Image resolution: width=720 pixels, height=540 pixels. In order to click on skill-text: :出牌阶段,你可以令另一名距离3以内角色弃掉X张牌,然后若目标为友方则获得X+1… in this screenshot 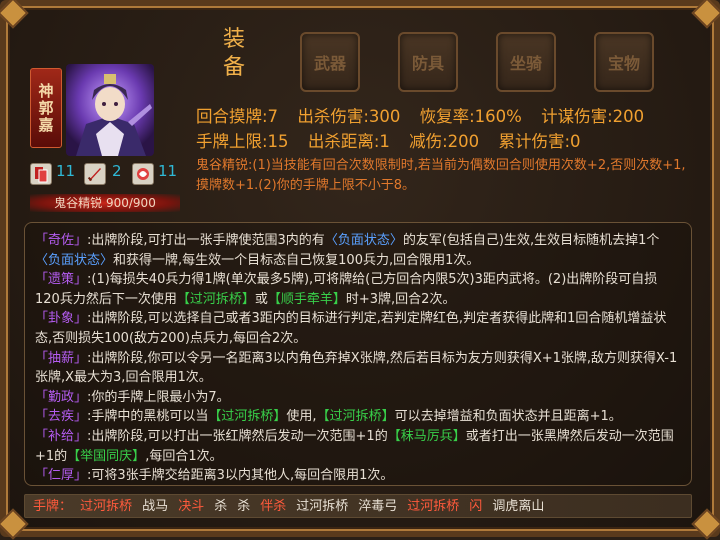, I will do `click(356, 368)`.